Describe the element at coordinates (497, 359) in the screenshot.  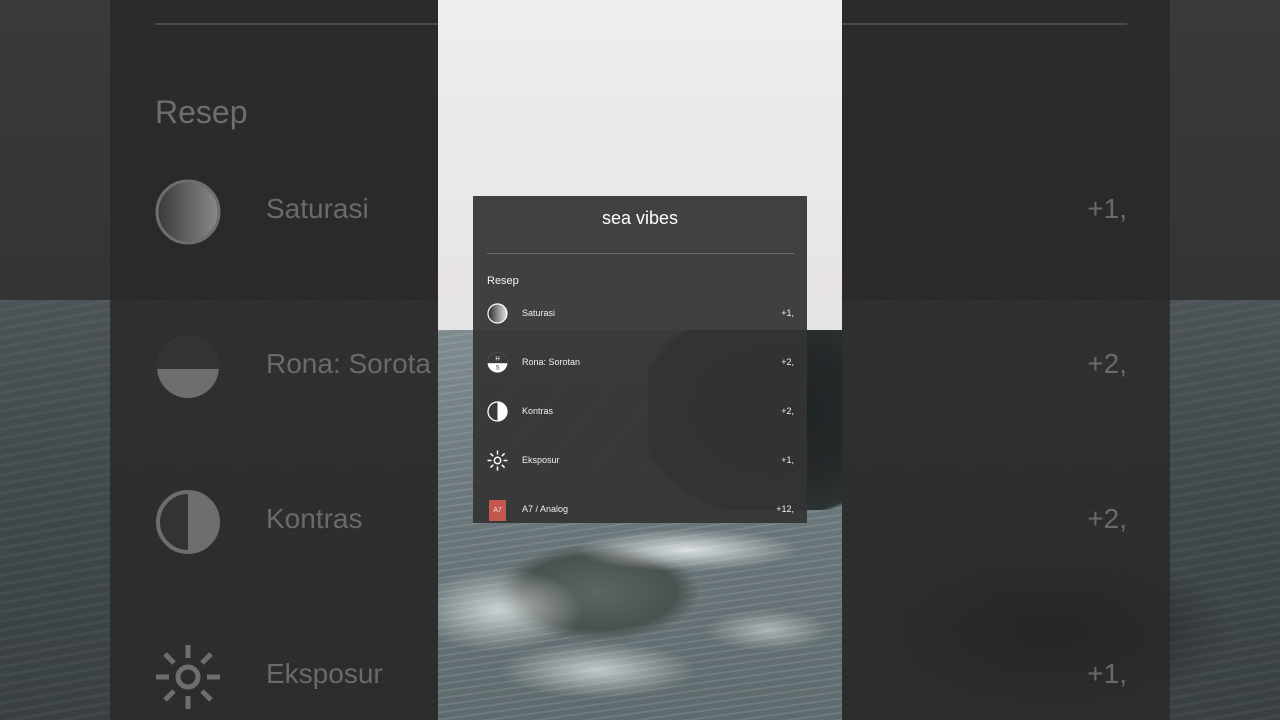
I see `hue-letter: H` at that location.